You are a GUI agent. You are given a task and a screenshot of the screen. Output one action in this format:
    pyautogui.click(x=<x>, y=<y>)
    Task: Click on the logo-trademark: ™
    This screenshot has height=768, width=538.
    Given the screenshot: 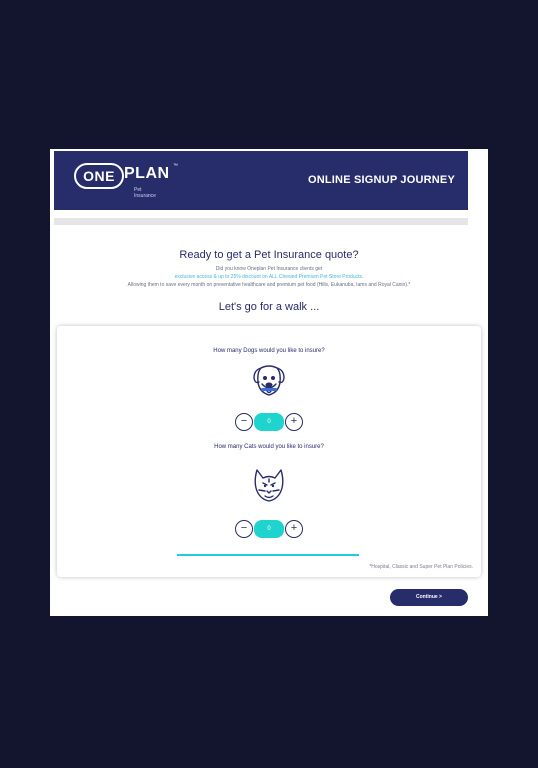 What is the action you would take?
    pyautogui.click(x=175, y=166)
    